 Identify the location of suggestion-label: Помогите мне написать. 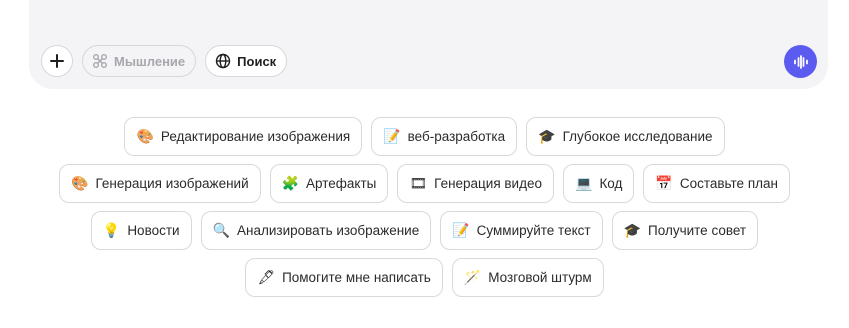
(356, 277).